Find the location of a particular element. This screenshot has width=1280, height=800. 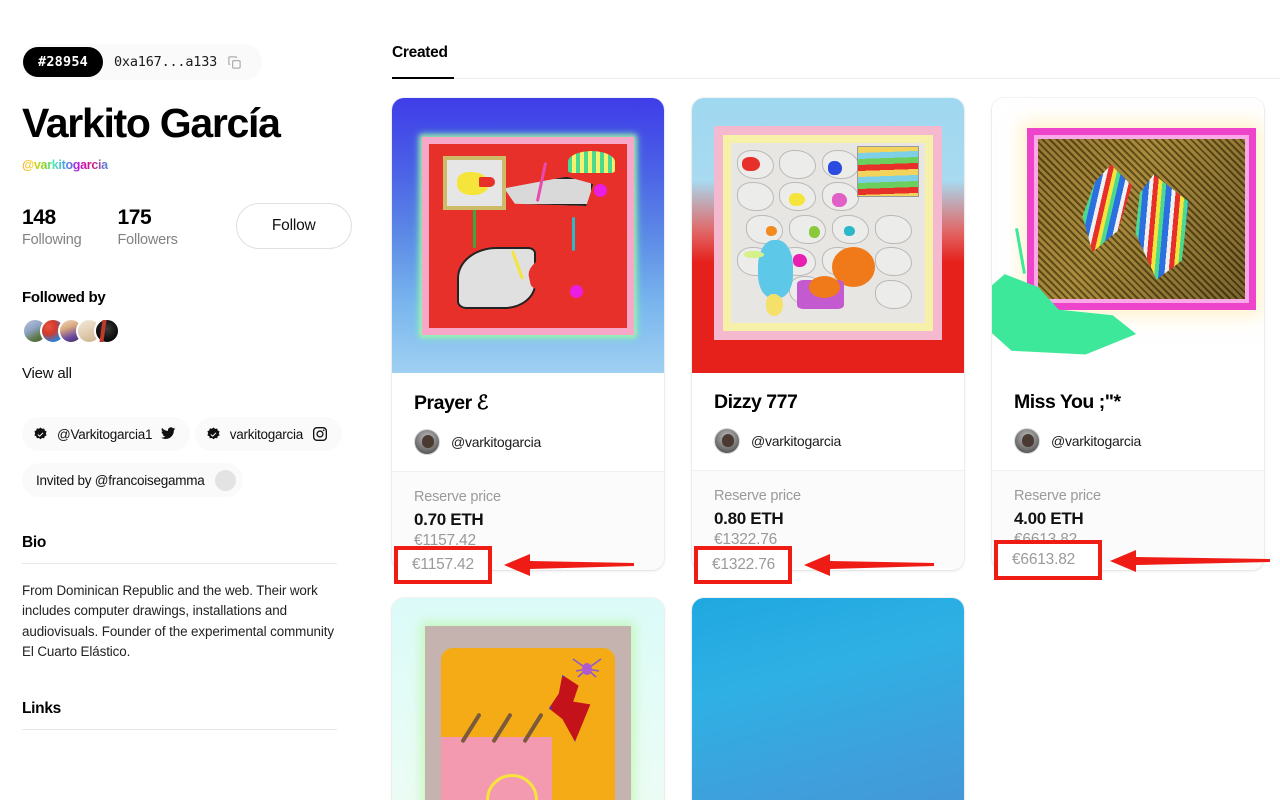

followers-count: 175 is located at coordinates (134, 218).